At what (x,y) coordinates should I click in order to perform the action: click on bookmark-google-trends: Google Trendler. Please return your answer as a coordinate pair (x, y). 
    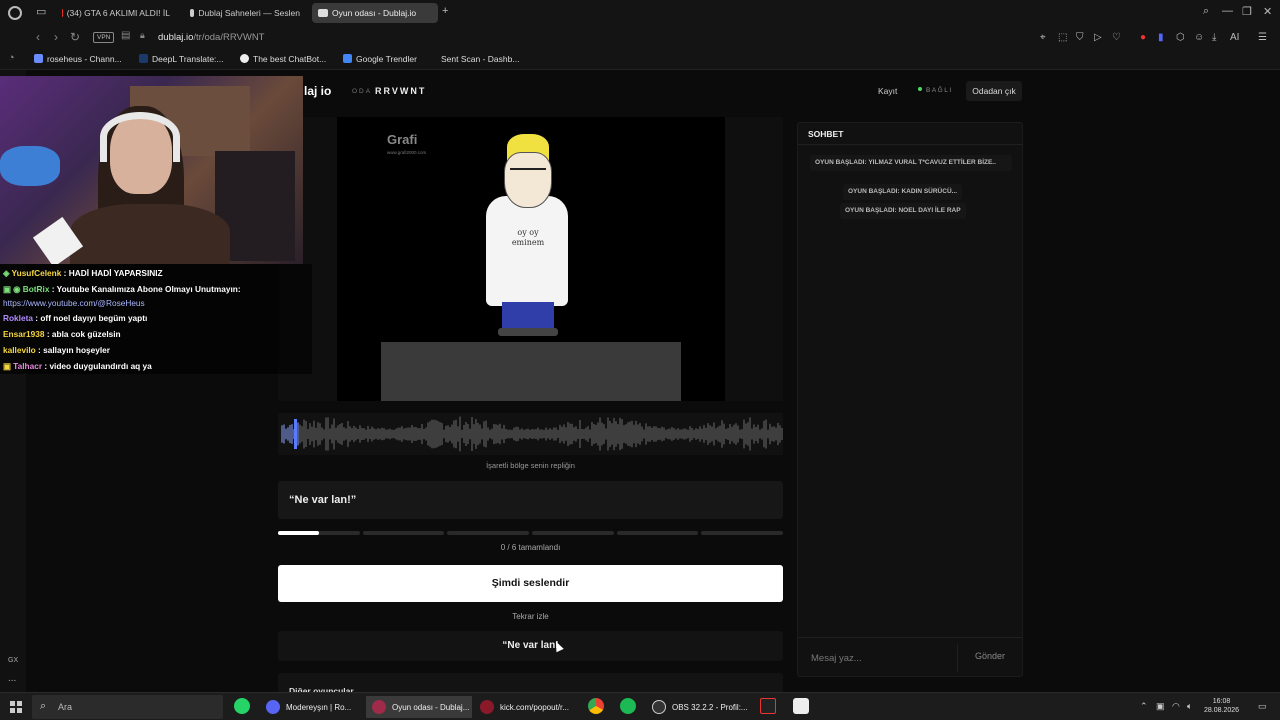
    Looking at the image, I should click on (380, 59).